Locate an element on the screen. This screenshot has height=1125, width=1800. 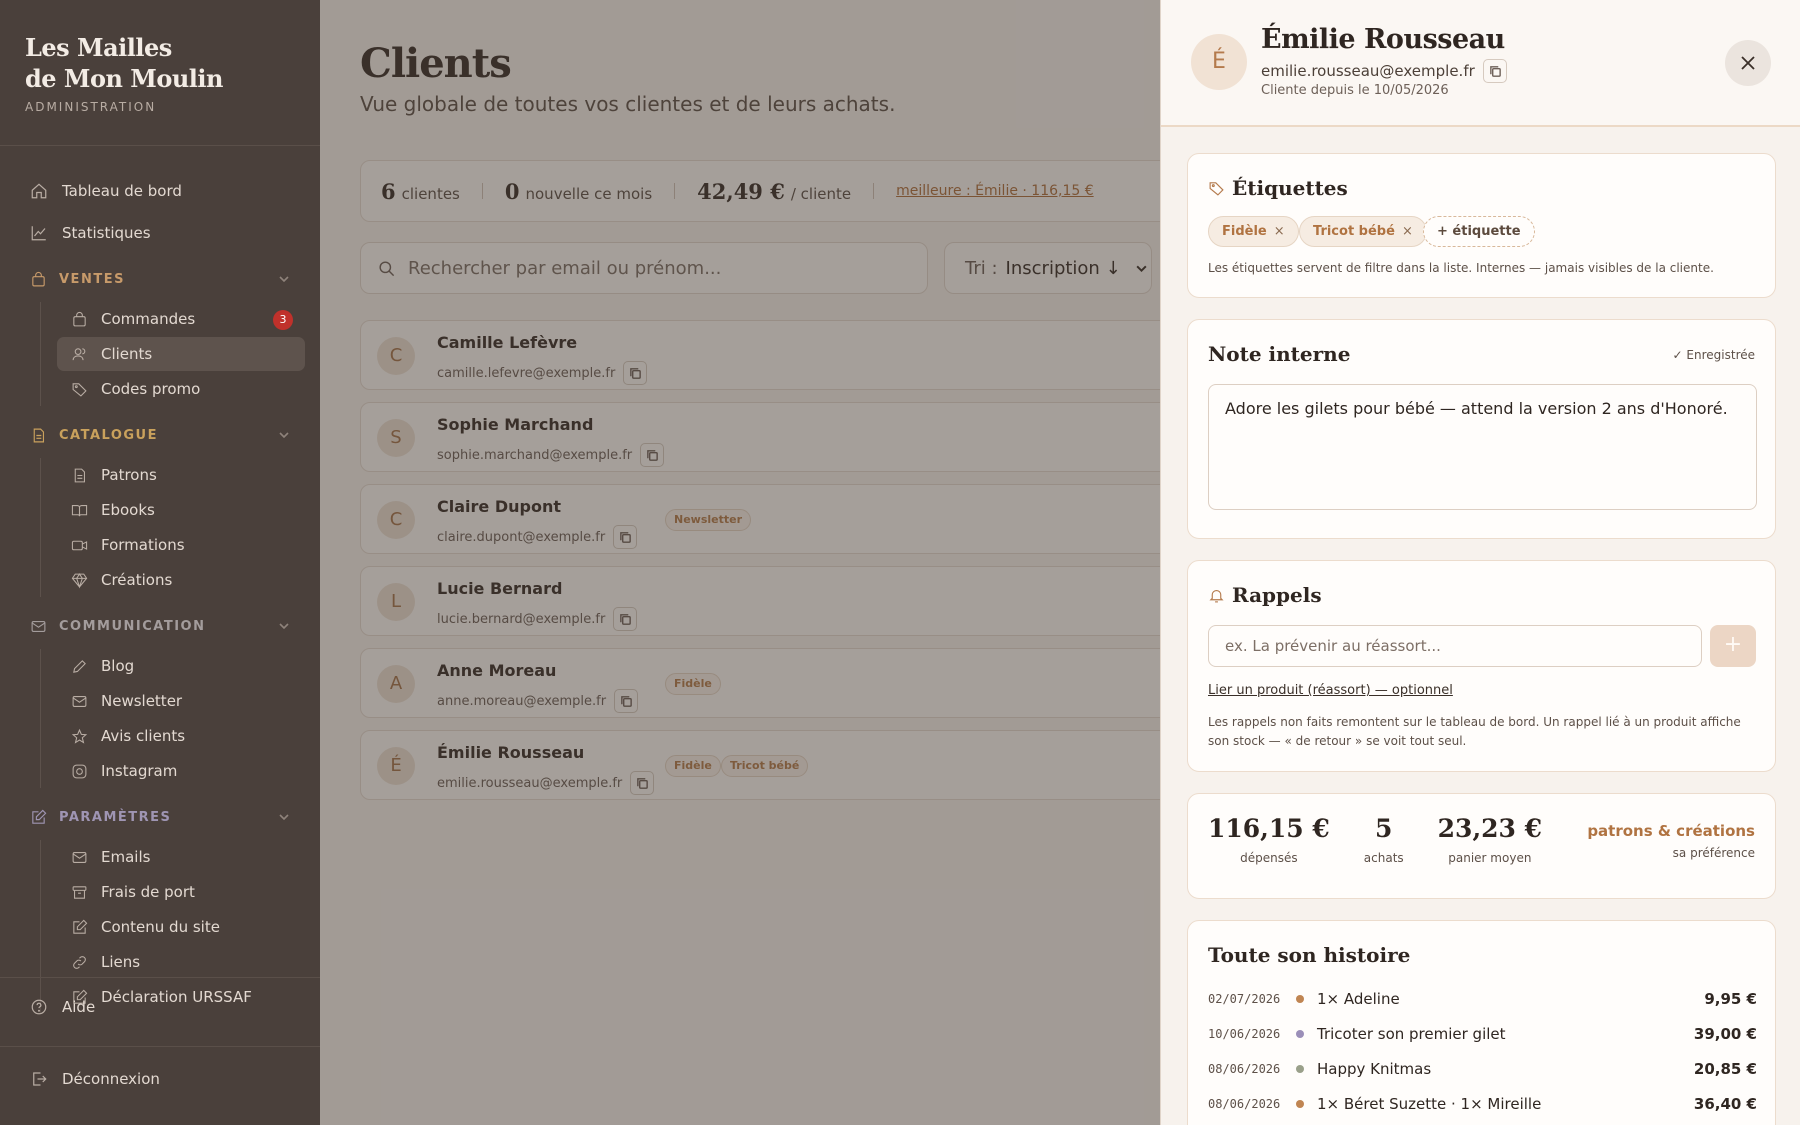
nav-blog-label: Blog is located at coordinates (118, 666).